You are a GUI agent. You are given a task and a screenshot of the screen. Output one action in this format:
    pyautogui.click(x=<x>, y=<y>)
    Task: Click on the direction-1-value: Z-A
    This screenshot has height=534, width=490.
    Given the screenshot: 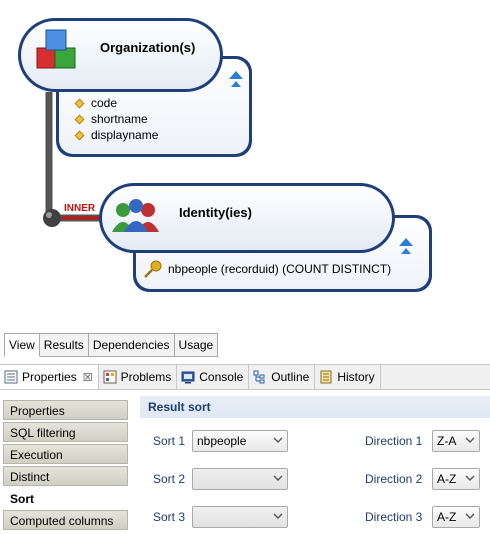 What is the action you would take?
    pyautogui.click(x=447, y=441)
    